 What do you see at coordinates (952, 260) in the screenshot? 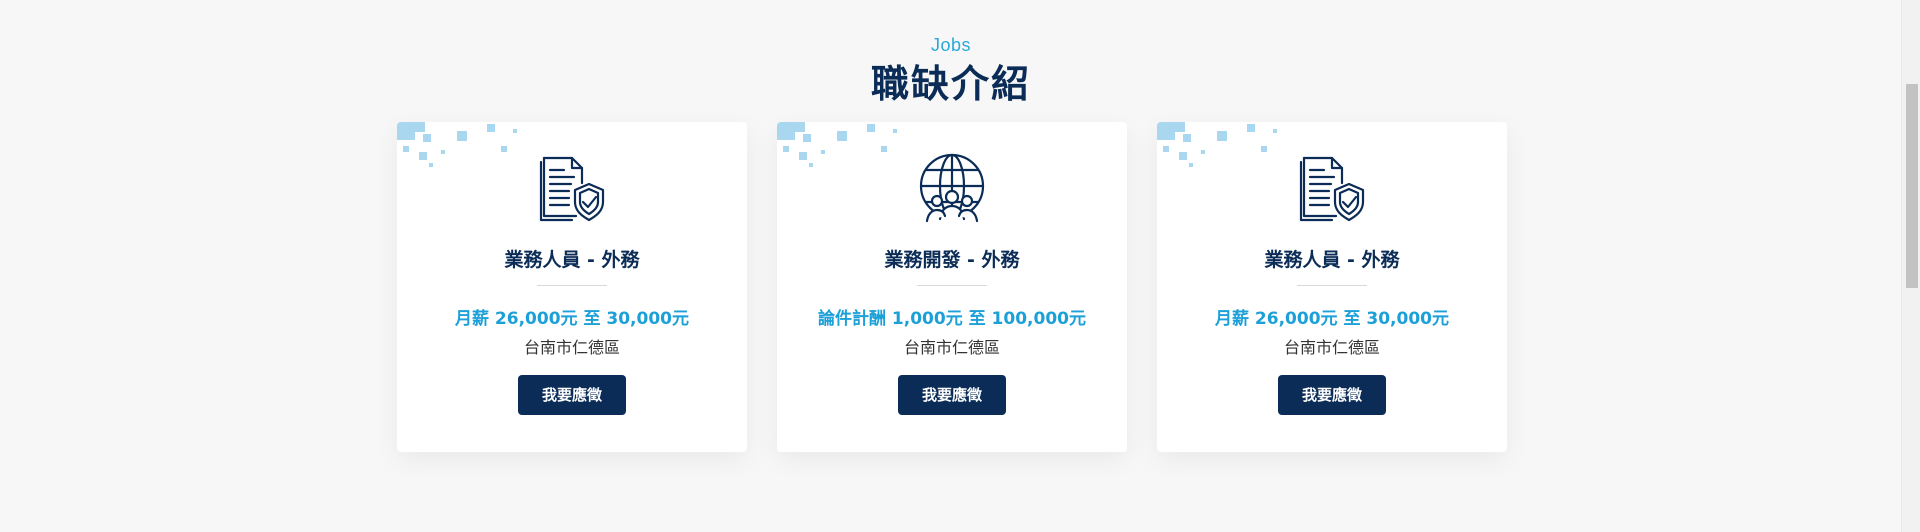
I see `job-title: 業務開發 - 外務` at bounding box center [952, 260].